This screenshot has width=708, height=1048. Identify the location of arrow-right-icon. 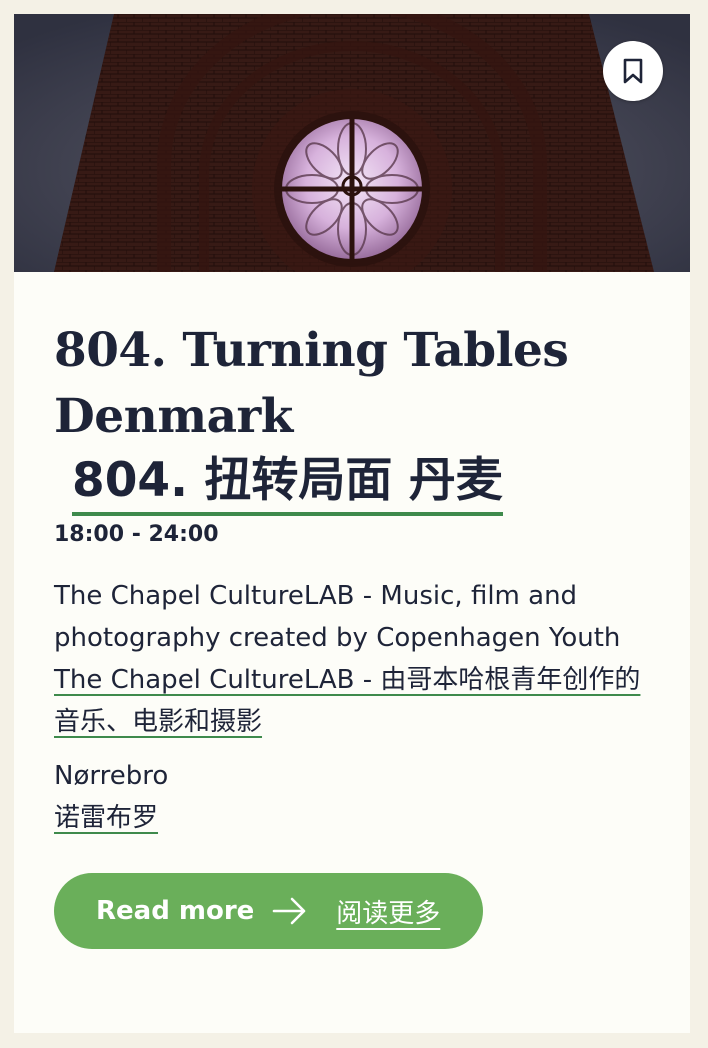
(290, 911).